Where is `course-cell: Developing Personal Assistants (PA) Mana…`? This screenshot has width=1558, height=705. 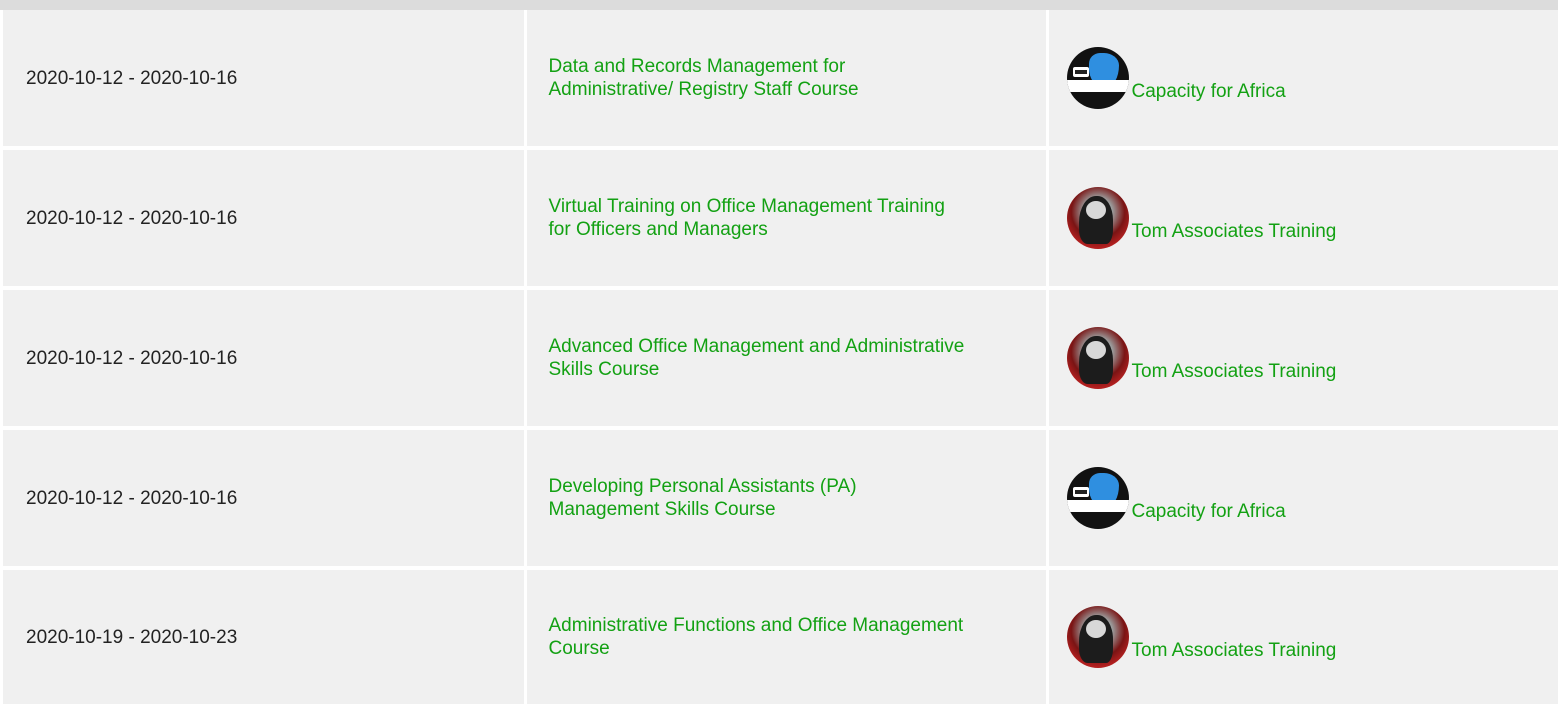 course-cell: Developing Personal Assistants (PA) Mana… is located at coordinates (787, 499).